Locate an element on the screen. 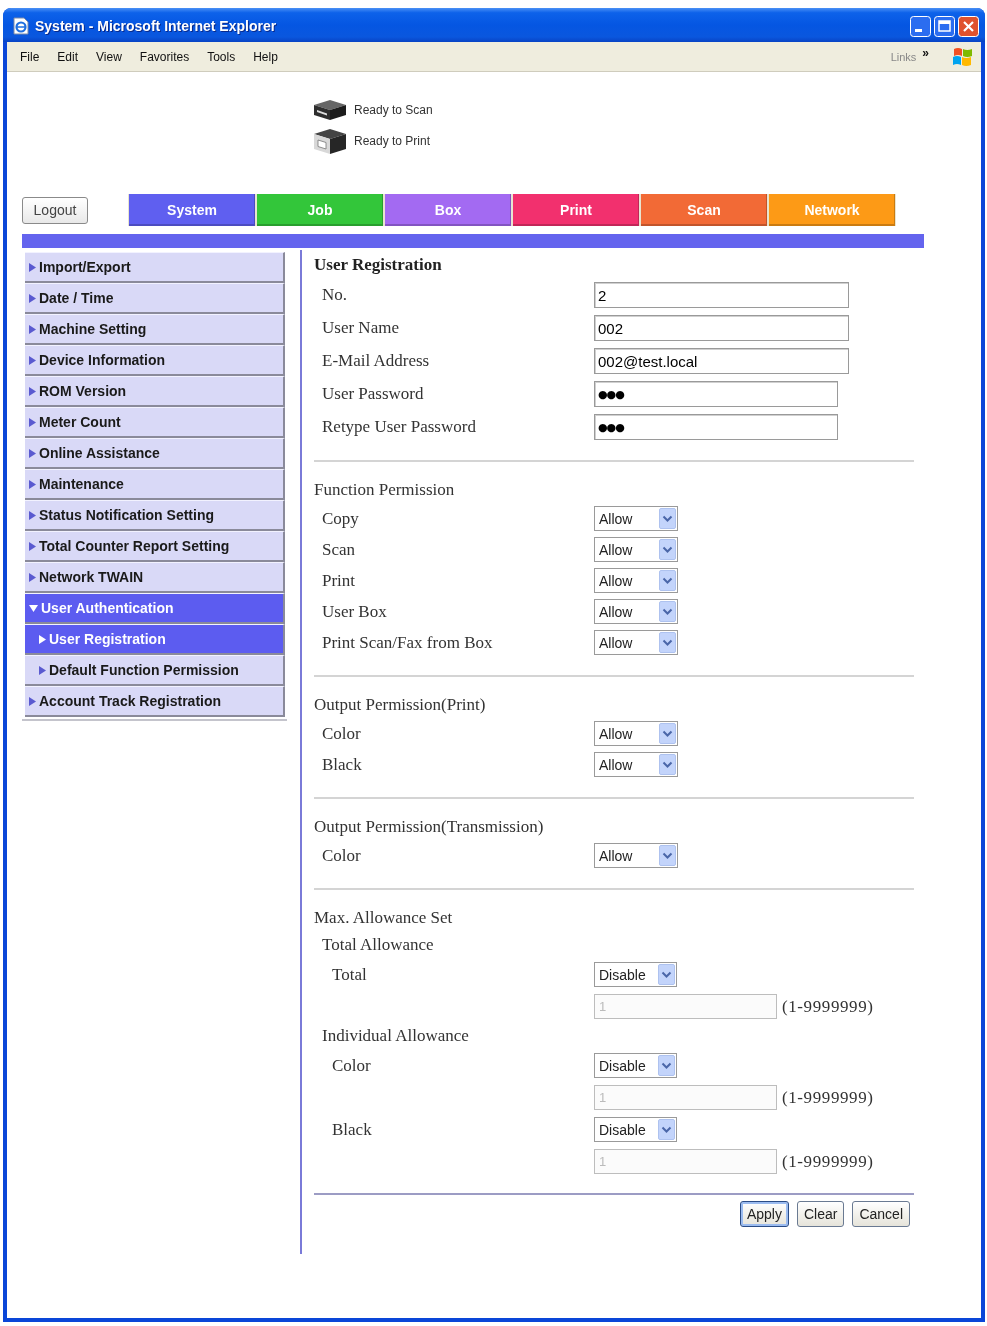 The image size is (987, 1326). sidebar-item: User Authentication is located at coordinates (155, 608).